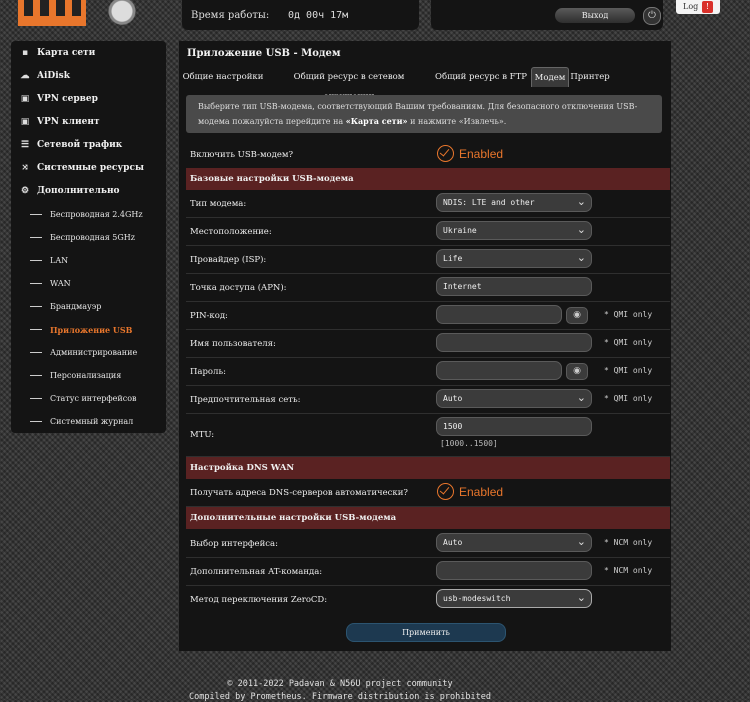 This screenshot has height=702, width=750. I want to click on zerocd-select: usb-modeswitch ⌄, so click(514, 598).